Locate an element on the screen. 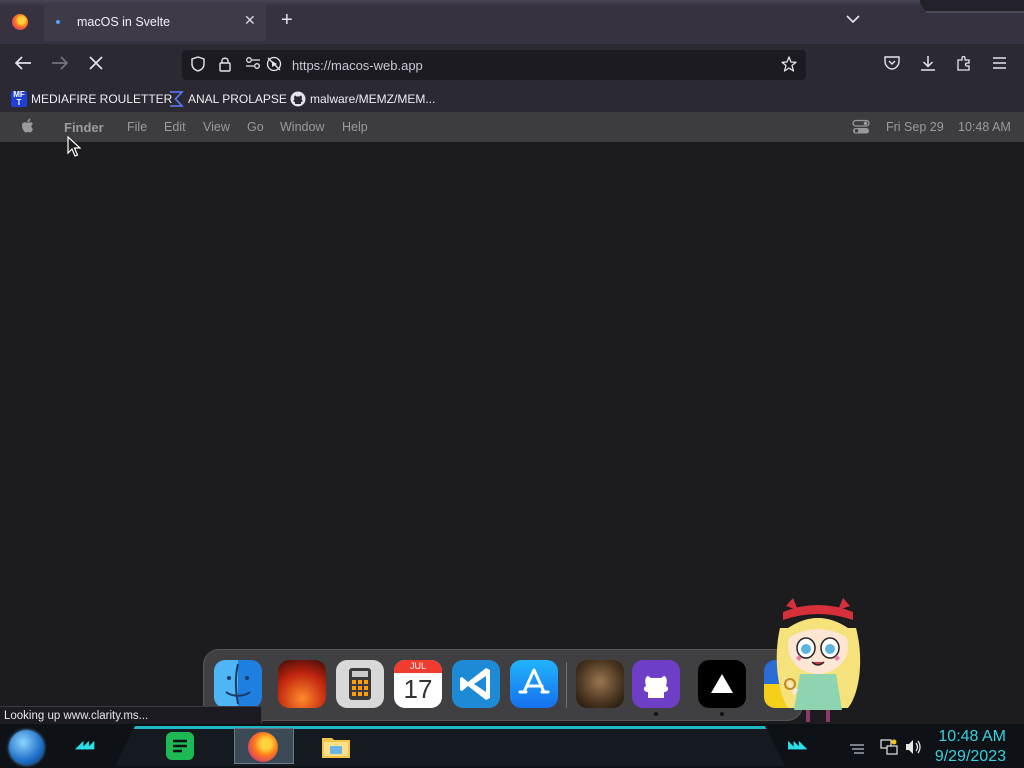 This screenshot has width=1024, height=768. star-butterfly-mascot-image is located at coordinates (818, 661).